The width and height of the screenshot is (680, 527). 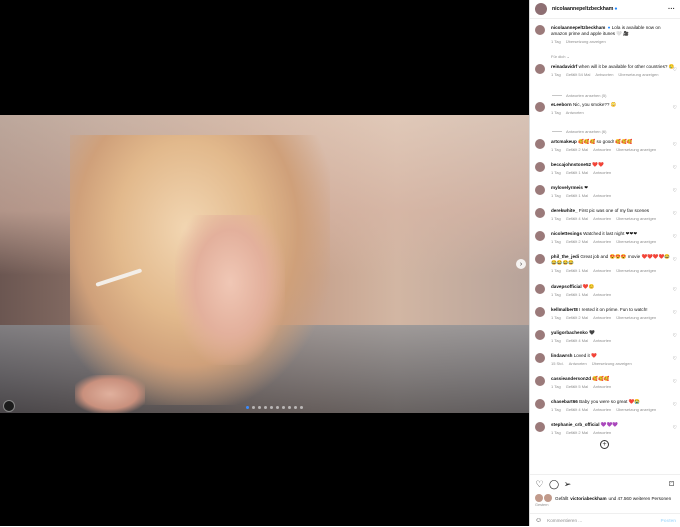 I want to click on post-comment-button: Posten, so click(x=668, y=520).